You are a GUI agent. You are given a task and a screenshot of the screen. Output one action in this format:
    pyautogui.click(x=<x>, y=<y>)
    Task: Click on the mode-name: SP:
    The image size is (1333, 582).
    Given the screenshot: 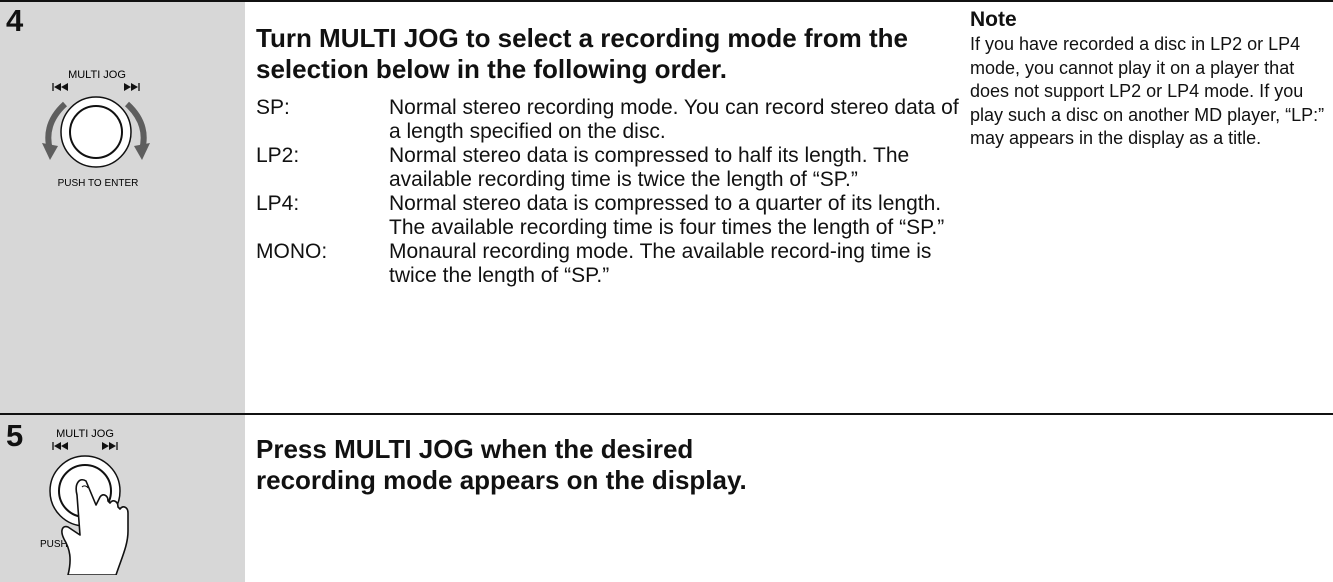 What is the action you would take?
    pyautogui.click(x=273, y=107)
    